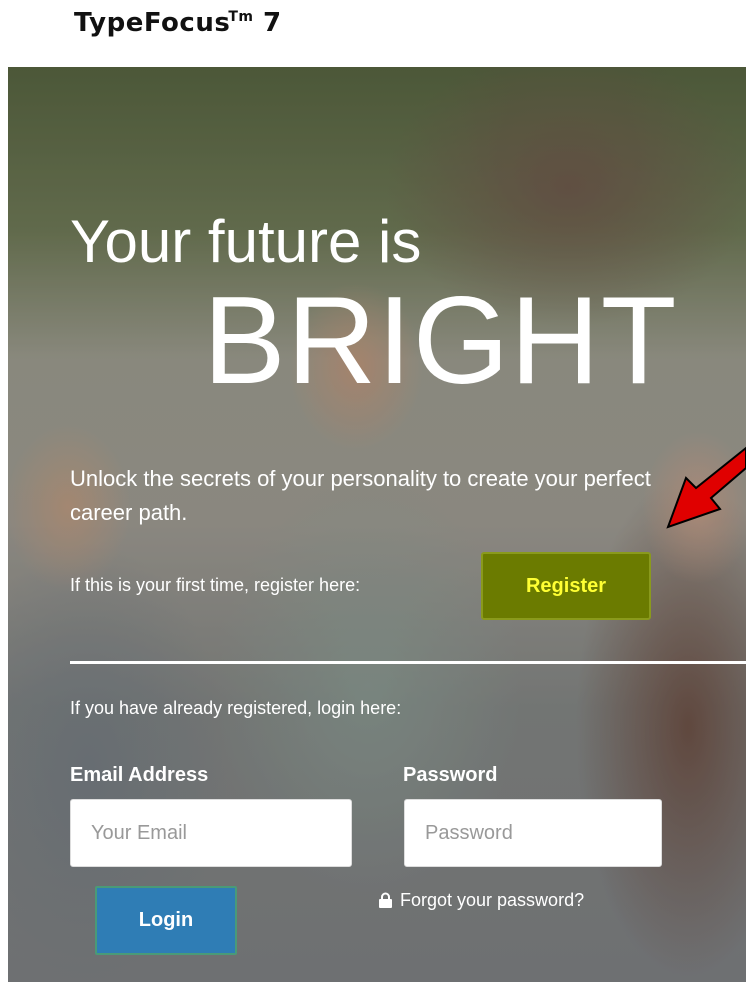 The width and height of the screenshot is (746, 982). What do you see at coordinates (272, 23) in the screenshot?
I see `brand-version: 7` at bounding box center [272, 23].